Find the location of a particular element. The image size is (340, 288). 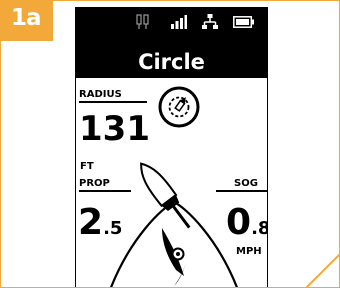

gps-icon is located at coordinates (142, 21).